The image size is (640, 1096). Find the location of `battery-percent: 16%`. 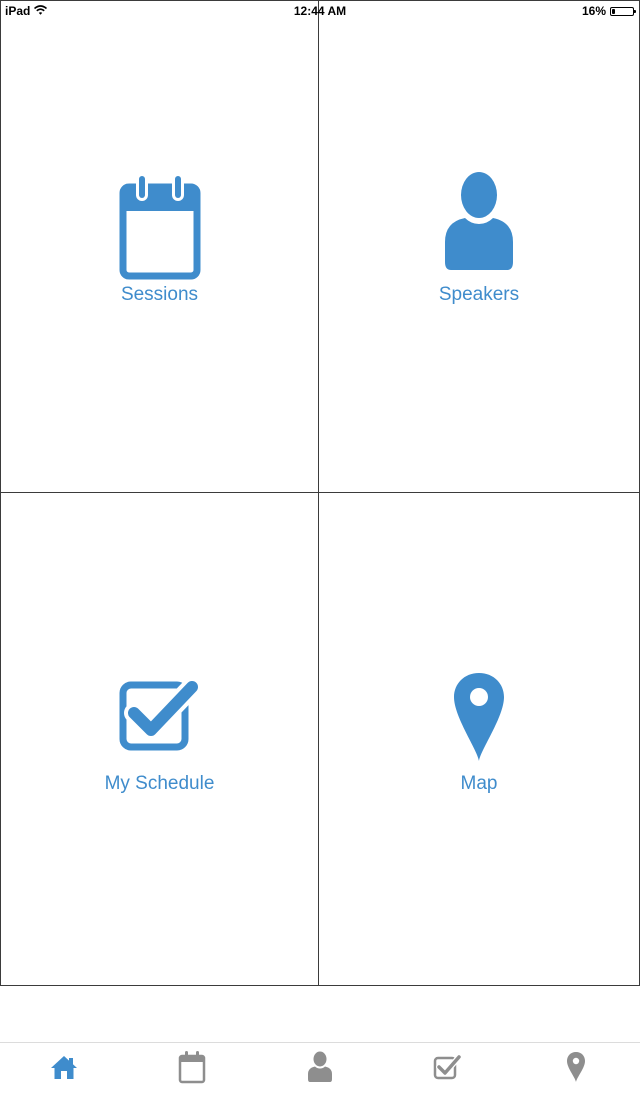

battery-percent: 16% is located at coordinates (593, 11).